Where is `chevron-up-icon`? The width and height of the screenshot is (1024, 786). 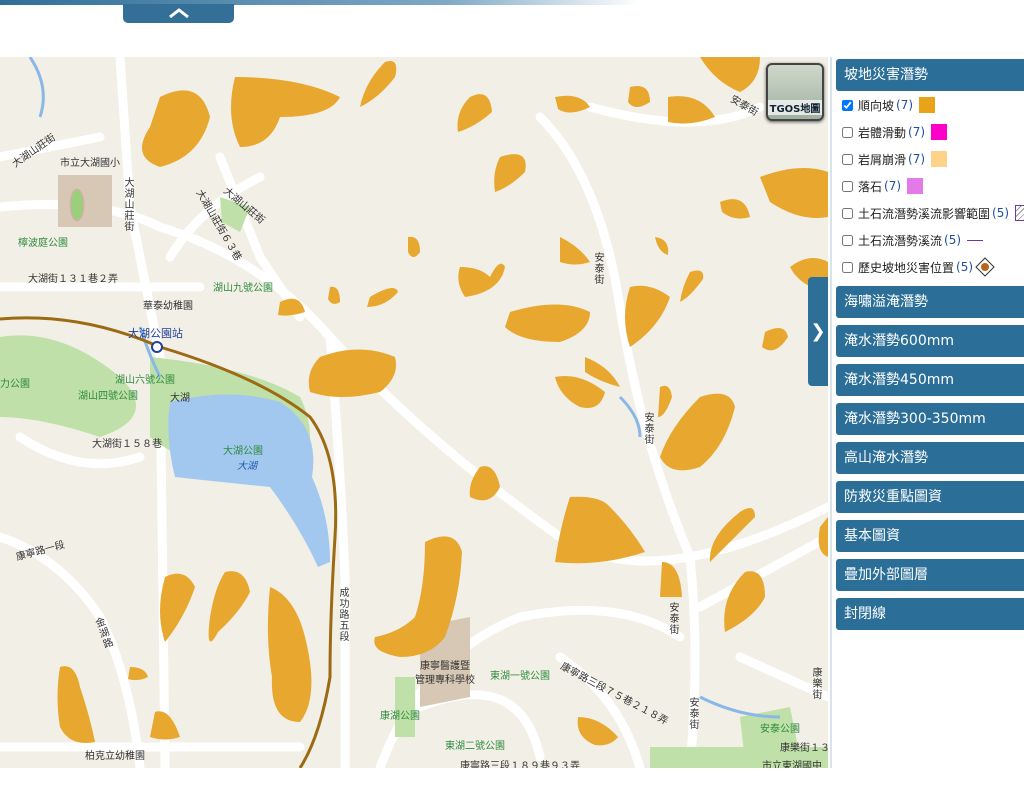
chevron-up-icon is located at coordinates (178, 13).